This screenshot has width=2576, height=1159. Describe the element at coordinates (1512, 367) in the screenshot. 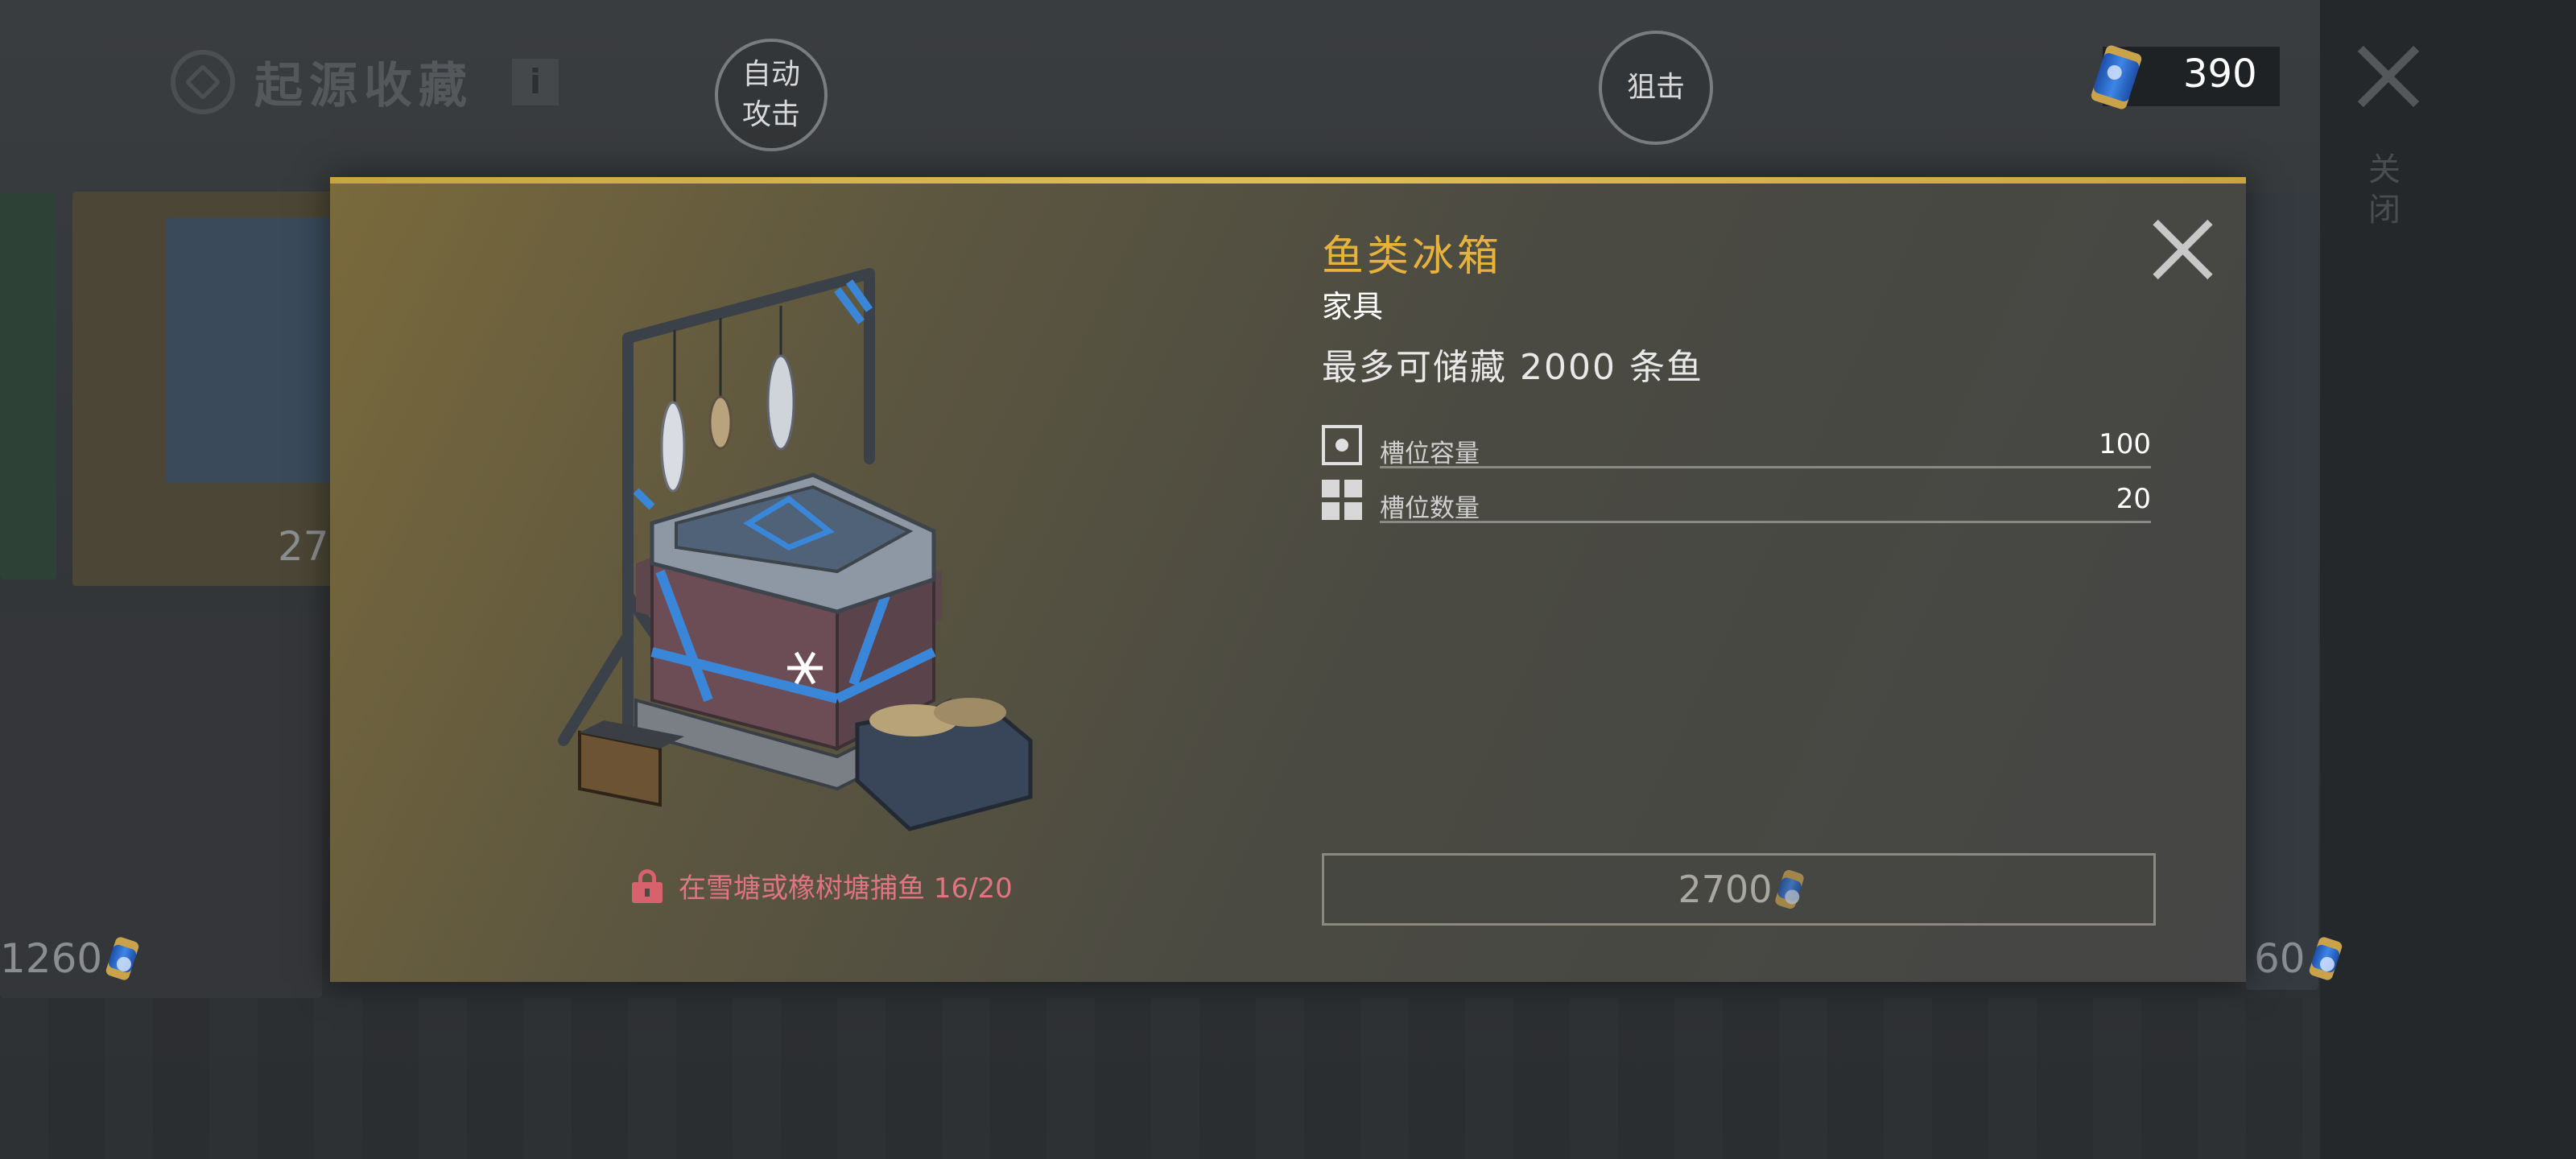

I see `item-description: 最多可储藏 2000 条鱼` at that location.